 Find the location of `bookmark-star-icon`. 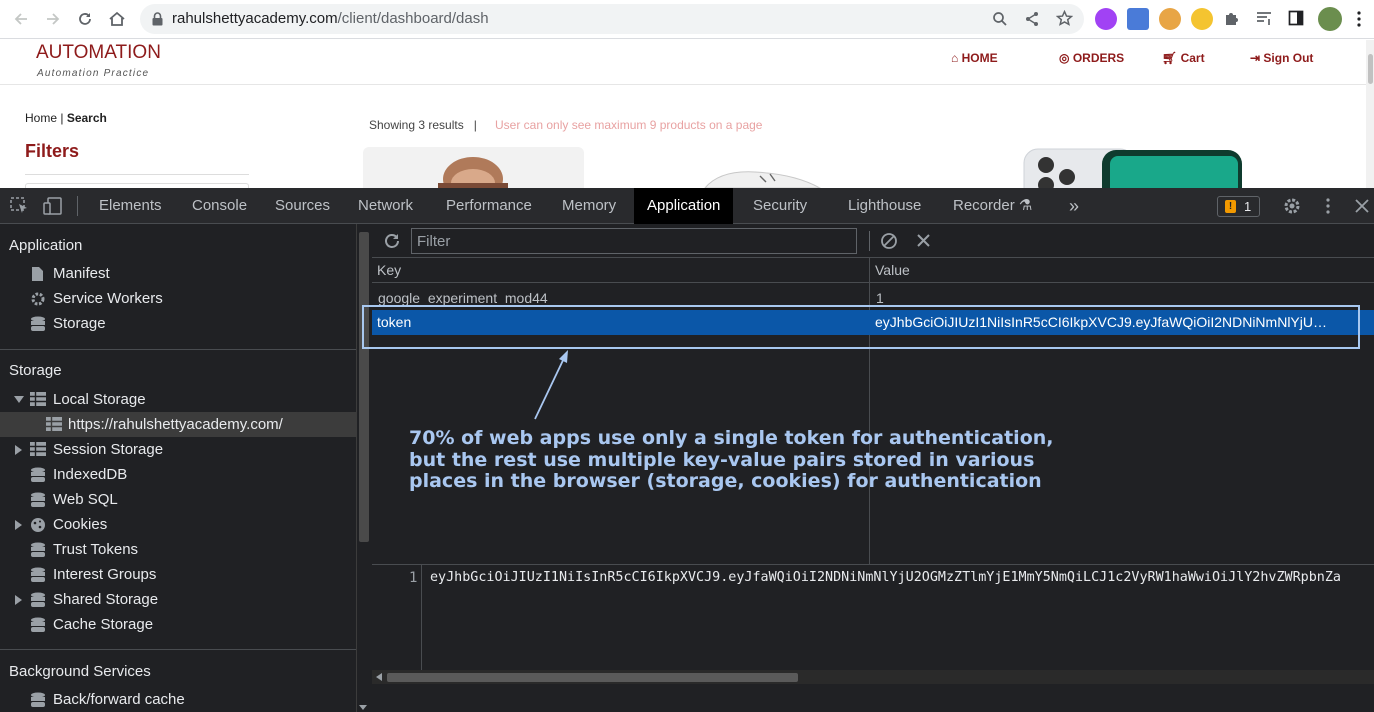

bookmark-star-icon is located at coordinates (1064, 18).